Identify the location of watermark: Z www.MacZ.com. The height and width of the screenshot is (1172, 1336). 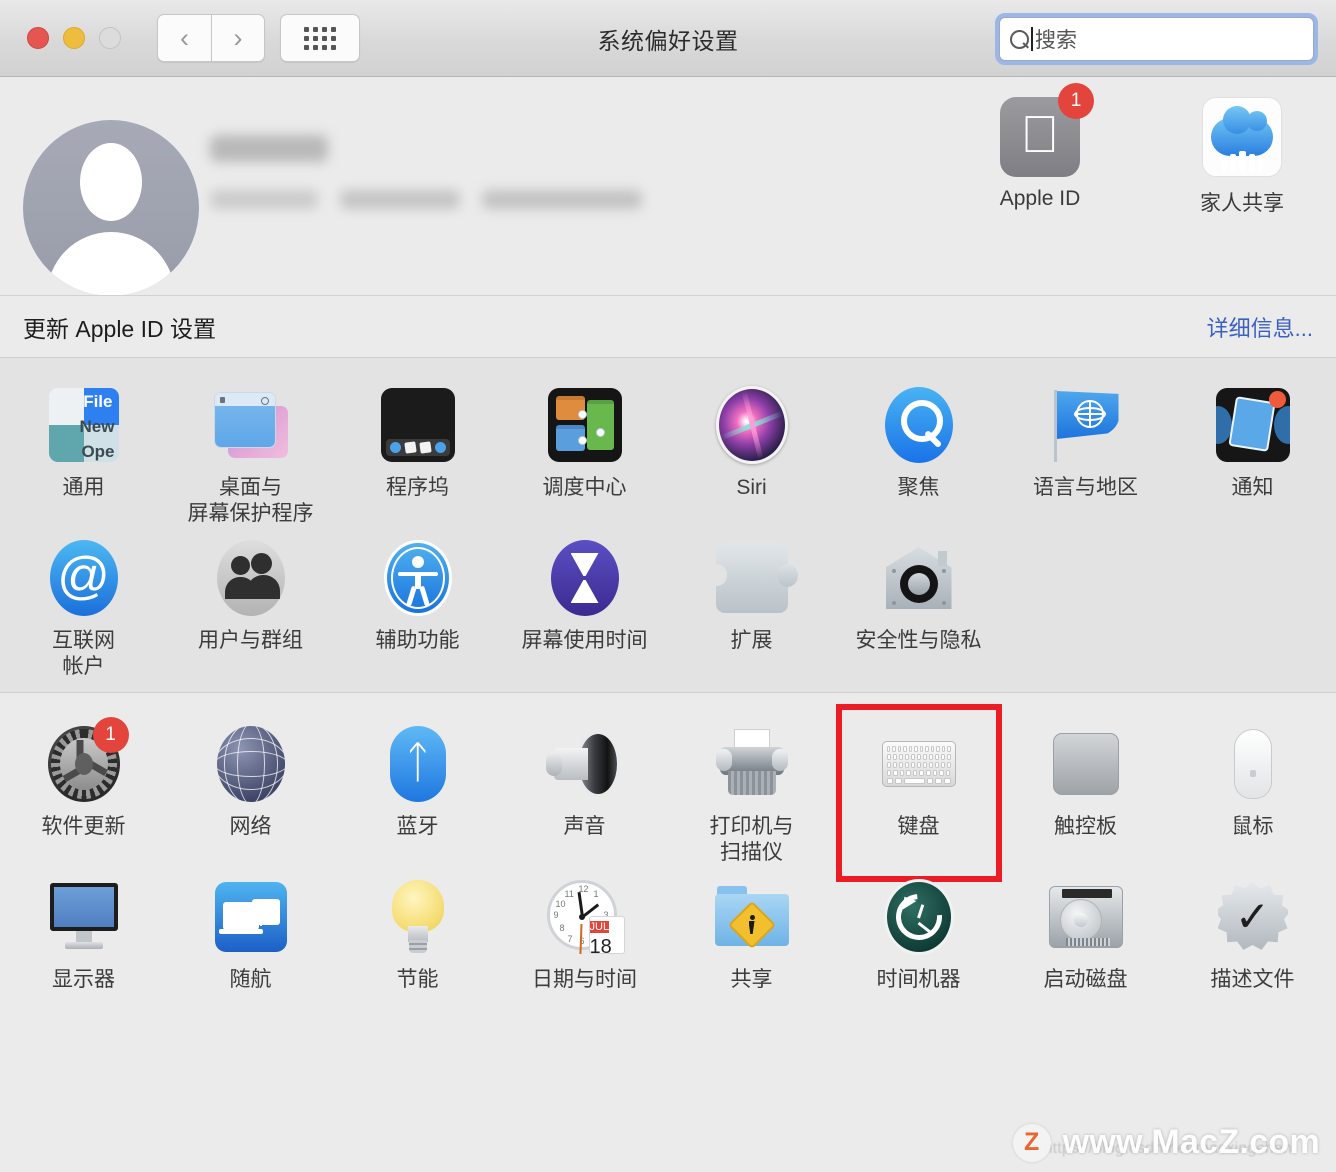
(1166, 1142).